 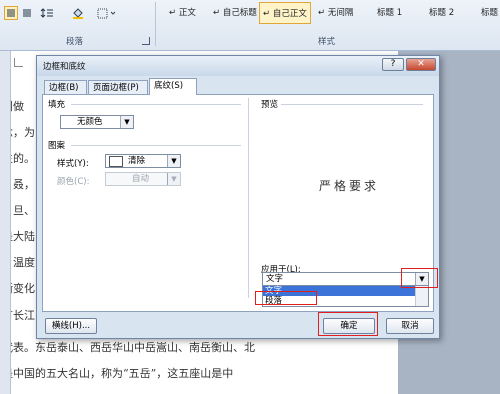 I want to click on preview-area: 严格要求, so click(x=346, y=184).